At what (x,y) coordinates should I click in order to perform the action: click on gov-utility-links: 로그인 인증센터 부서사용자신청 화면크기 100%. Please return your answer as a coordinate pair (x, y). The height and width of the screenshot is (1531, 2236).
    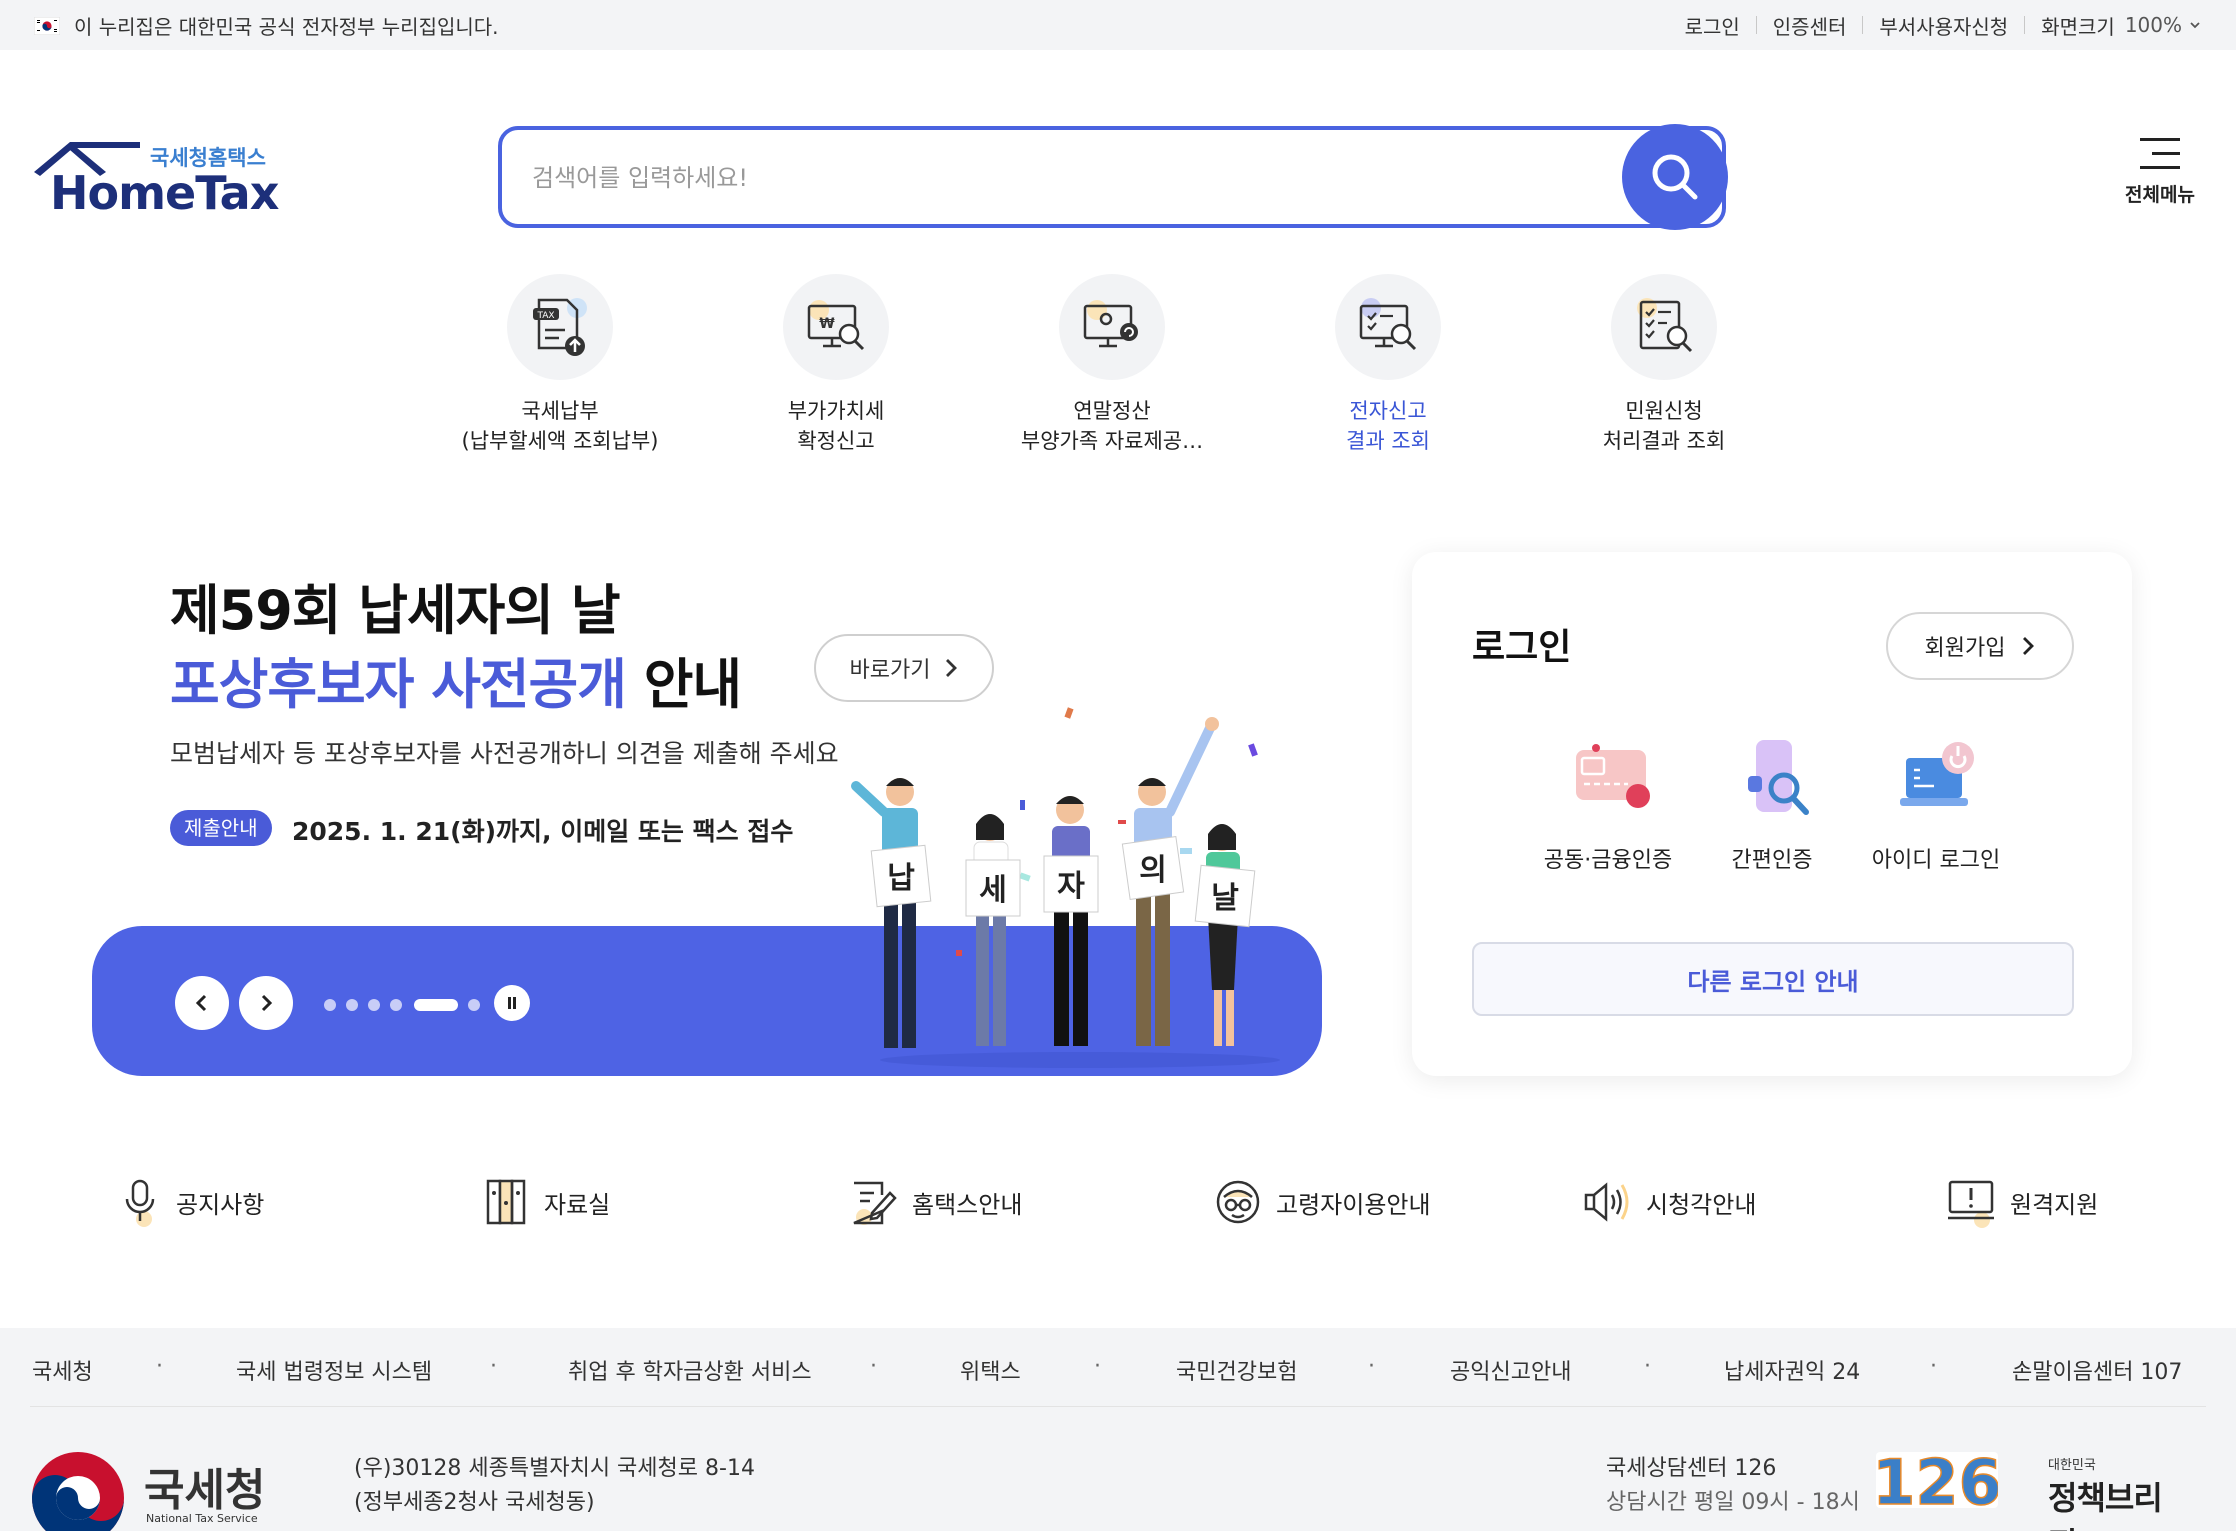
    Looking at the image, I should click on (1943, 25).